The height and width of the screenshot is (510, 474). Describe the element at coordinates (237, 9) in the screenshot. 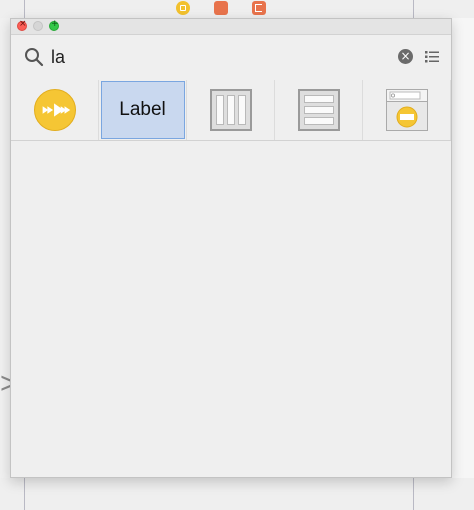

I see `canvas-top-bar` at that location.